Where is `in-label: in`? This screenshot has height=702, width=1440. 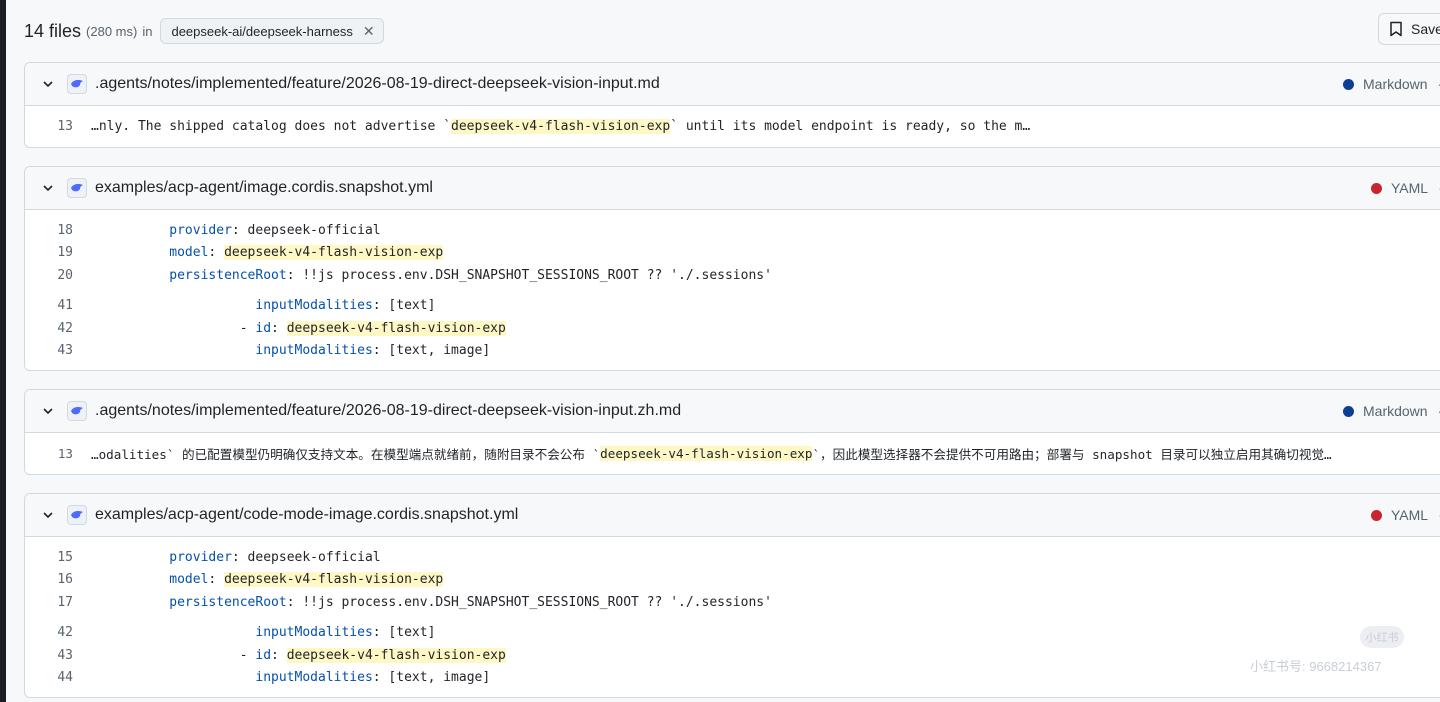
in-label: in is located at coordinates (147, 31).